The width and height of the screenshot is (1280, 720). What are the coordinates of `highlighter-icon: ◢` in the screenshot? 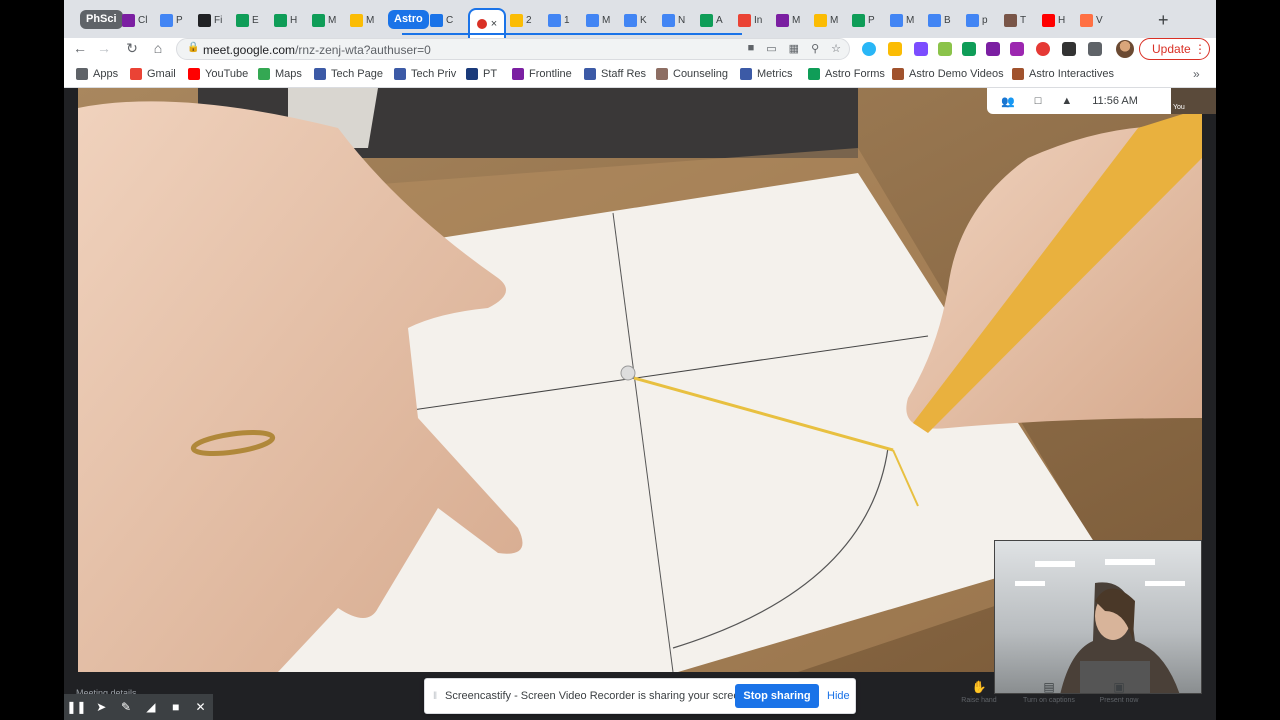 It's located at (150, 707).